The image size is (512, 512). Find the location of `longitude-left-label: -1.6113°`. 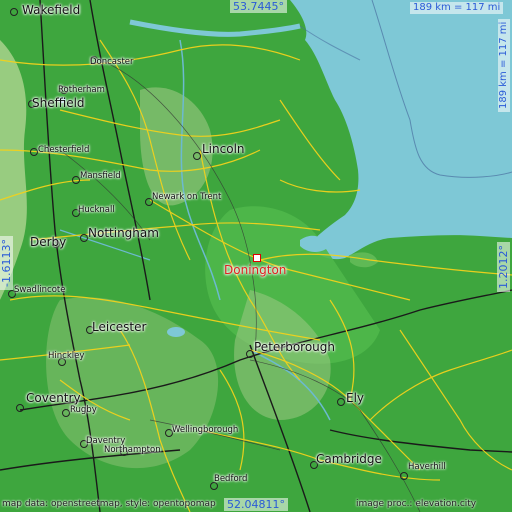

longitude-left-label: -1.6113° is located at coordinates (6, 263).